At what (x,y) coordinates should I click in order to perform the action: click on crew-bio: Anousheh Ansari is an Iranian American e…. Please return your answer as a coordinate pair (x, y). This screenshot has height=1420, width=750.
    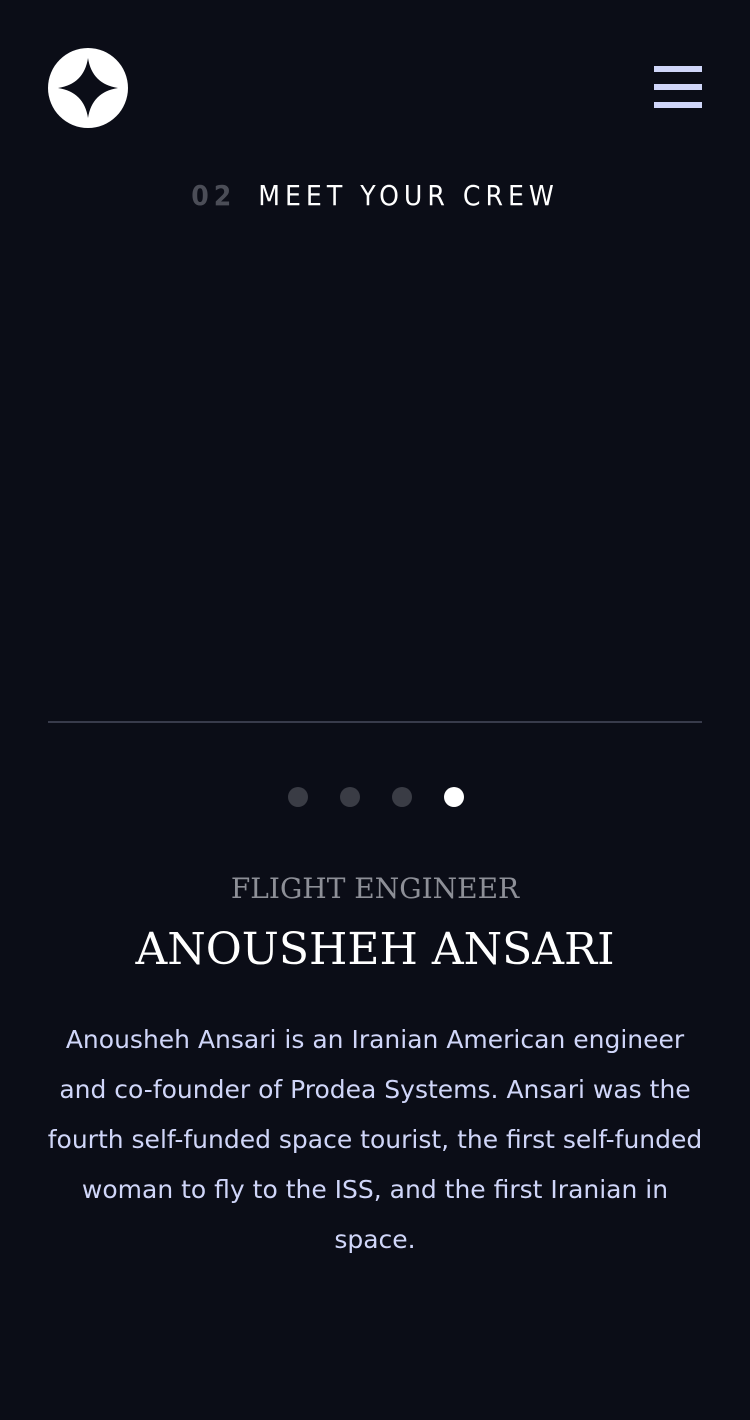
    Looking at the image, I should click on (375, 1139).